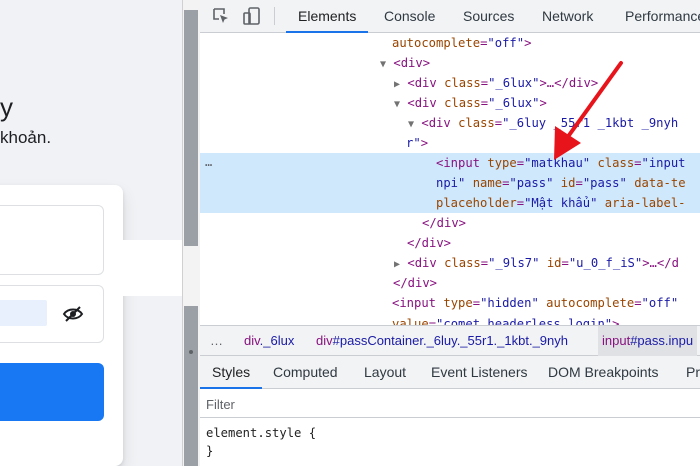 This screenshot has height=466, width=700. Describe the element at coordinates (191, 386) in the screenshot. I see `scrollbar-track-lower` at that location.